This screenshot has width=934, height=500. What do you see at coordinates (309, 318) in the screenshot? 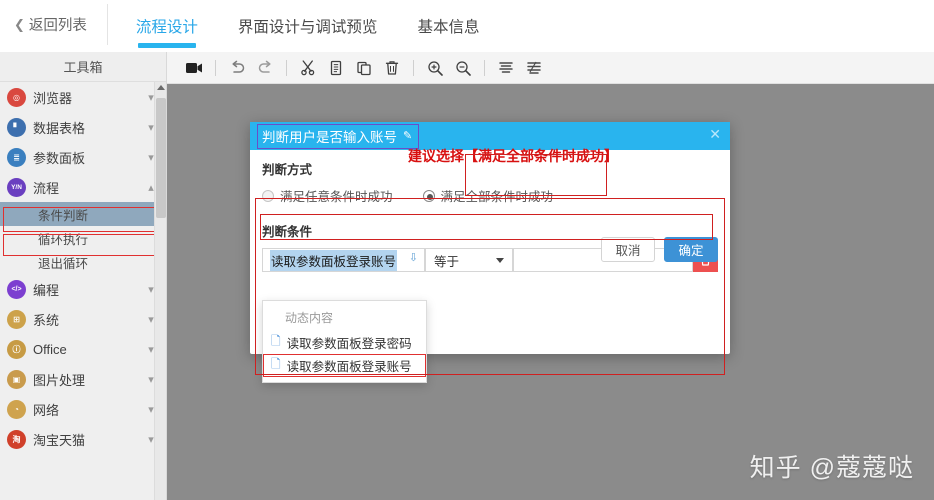
I see `dropdown-group-label: 动态内容` at bounding box center [309, 318].